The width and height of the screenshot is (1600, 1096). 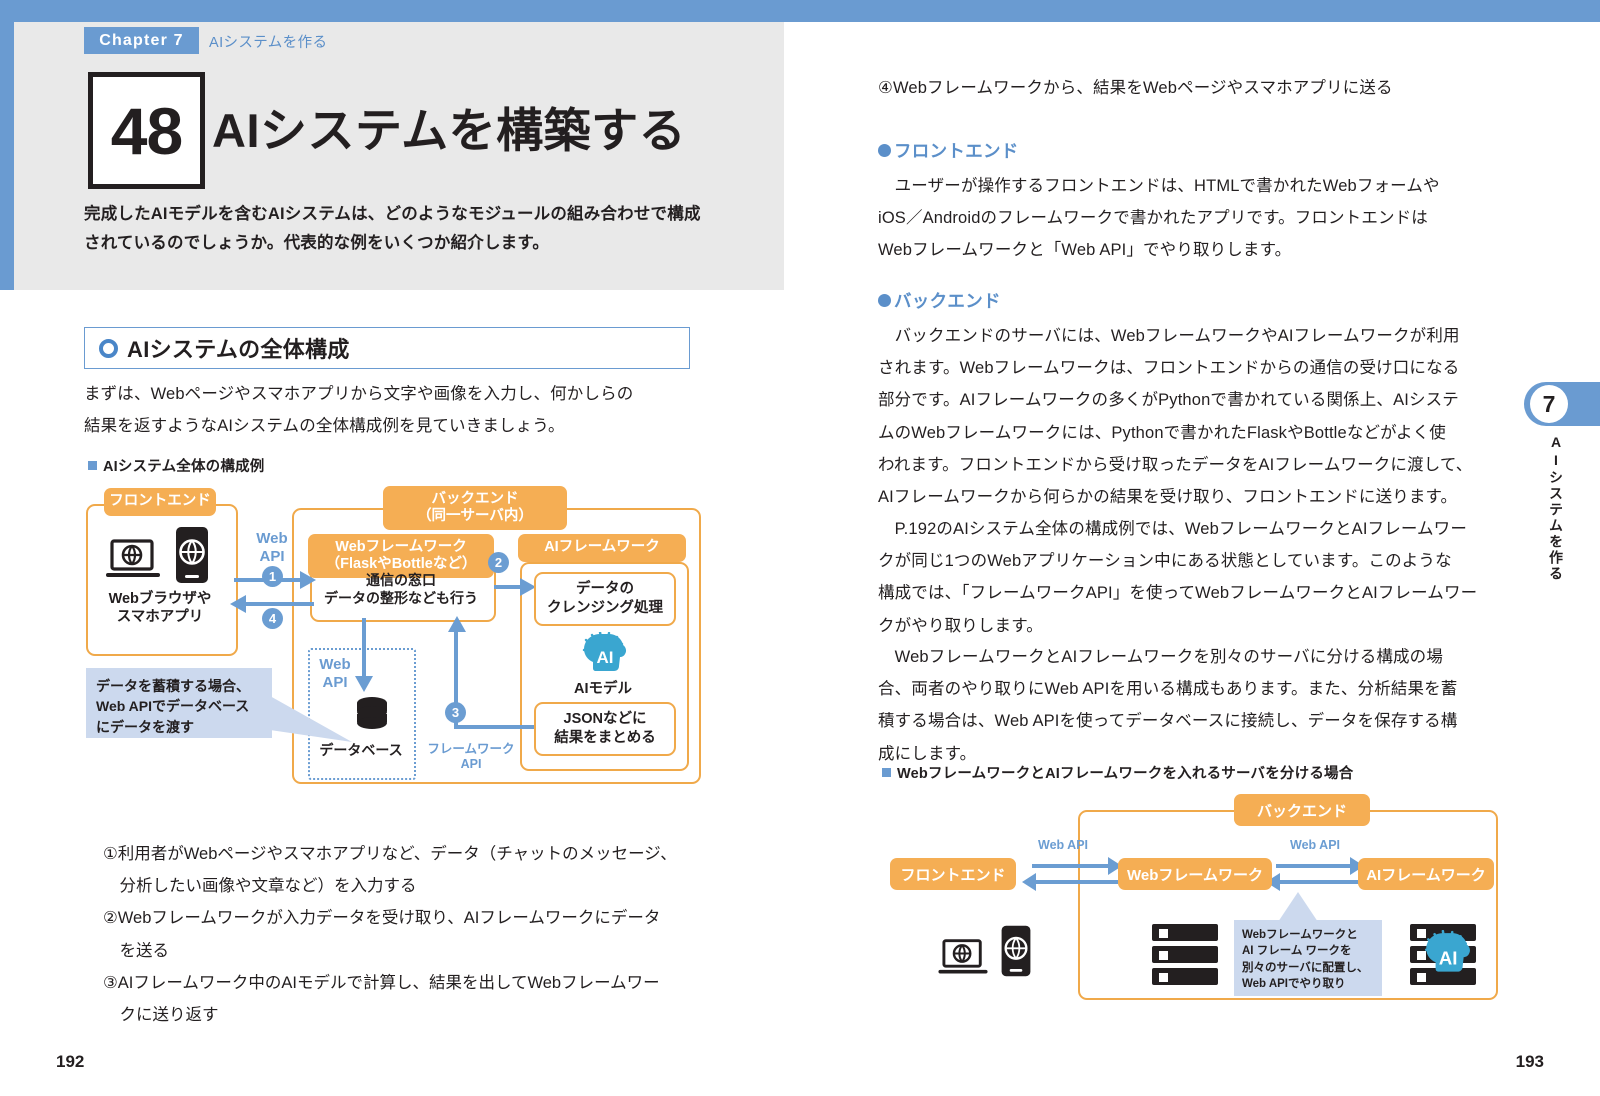 I want to click on backend-p2-line: 構成では、「フレームワークAPI」を使ってWebフレームワークとAIフレームワー, so click(x=1178, y=593).